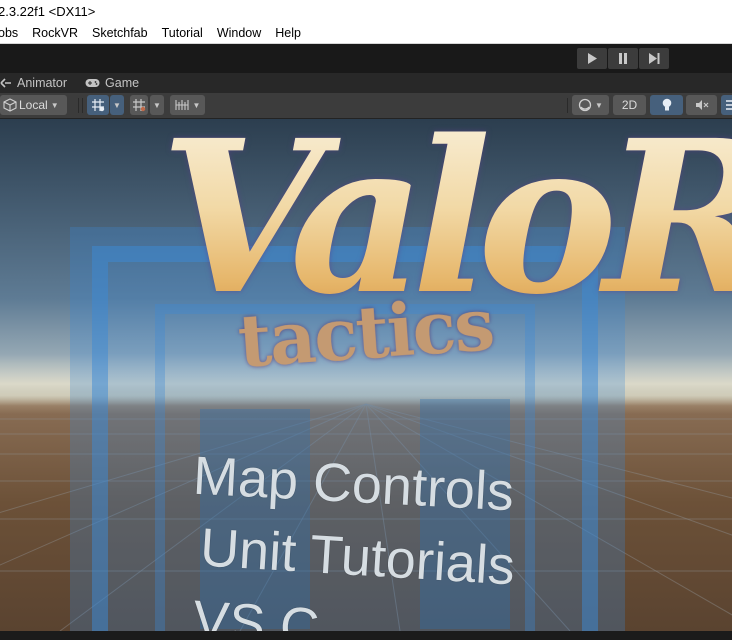 This screenshot has height=640, width=732. What do you see at coordinates (366, 11) in the screenshot?
I see `title-bar: 2.3.22f1 <DX11>` at bounding box center [366, 11].